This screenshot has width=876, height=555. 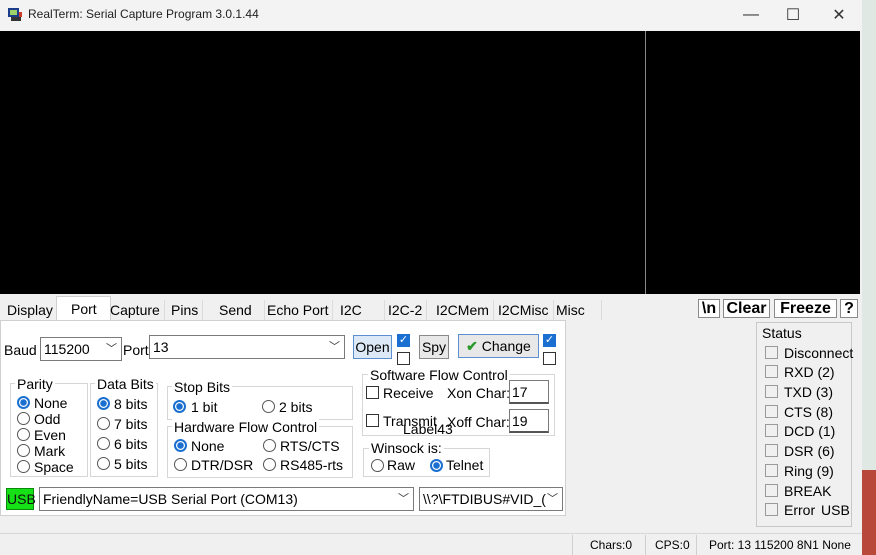 I want to click on dsr-led, so click(x=771, y=450).